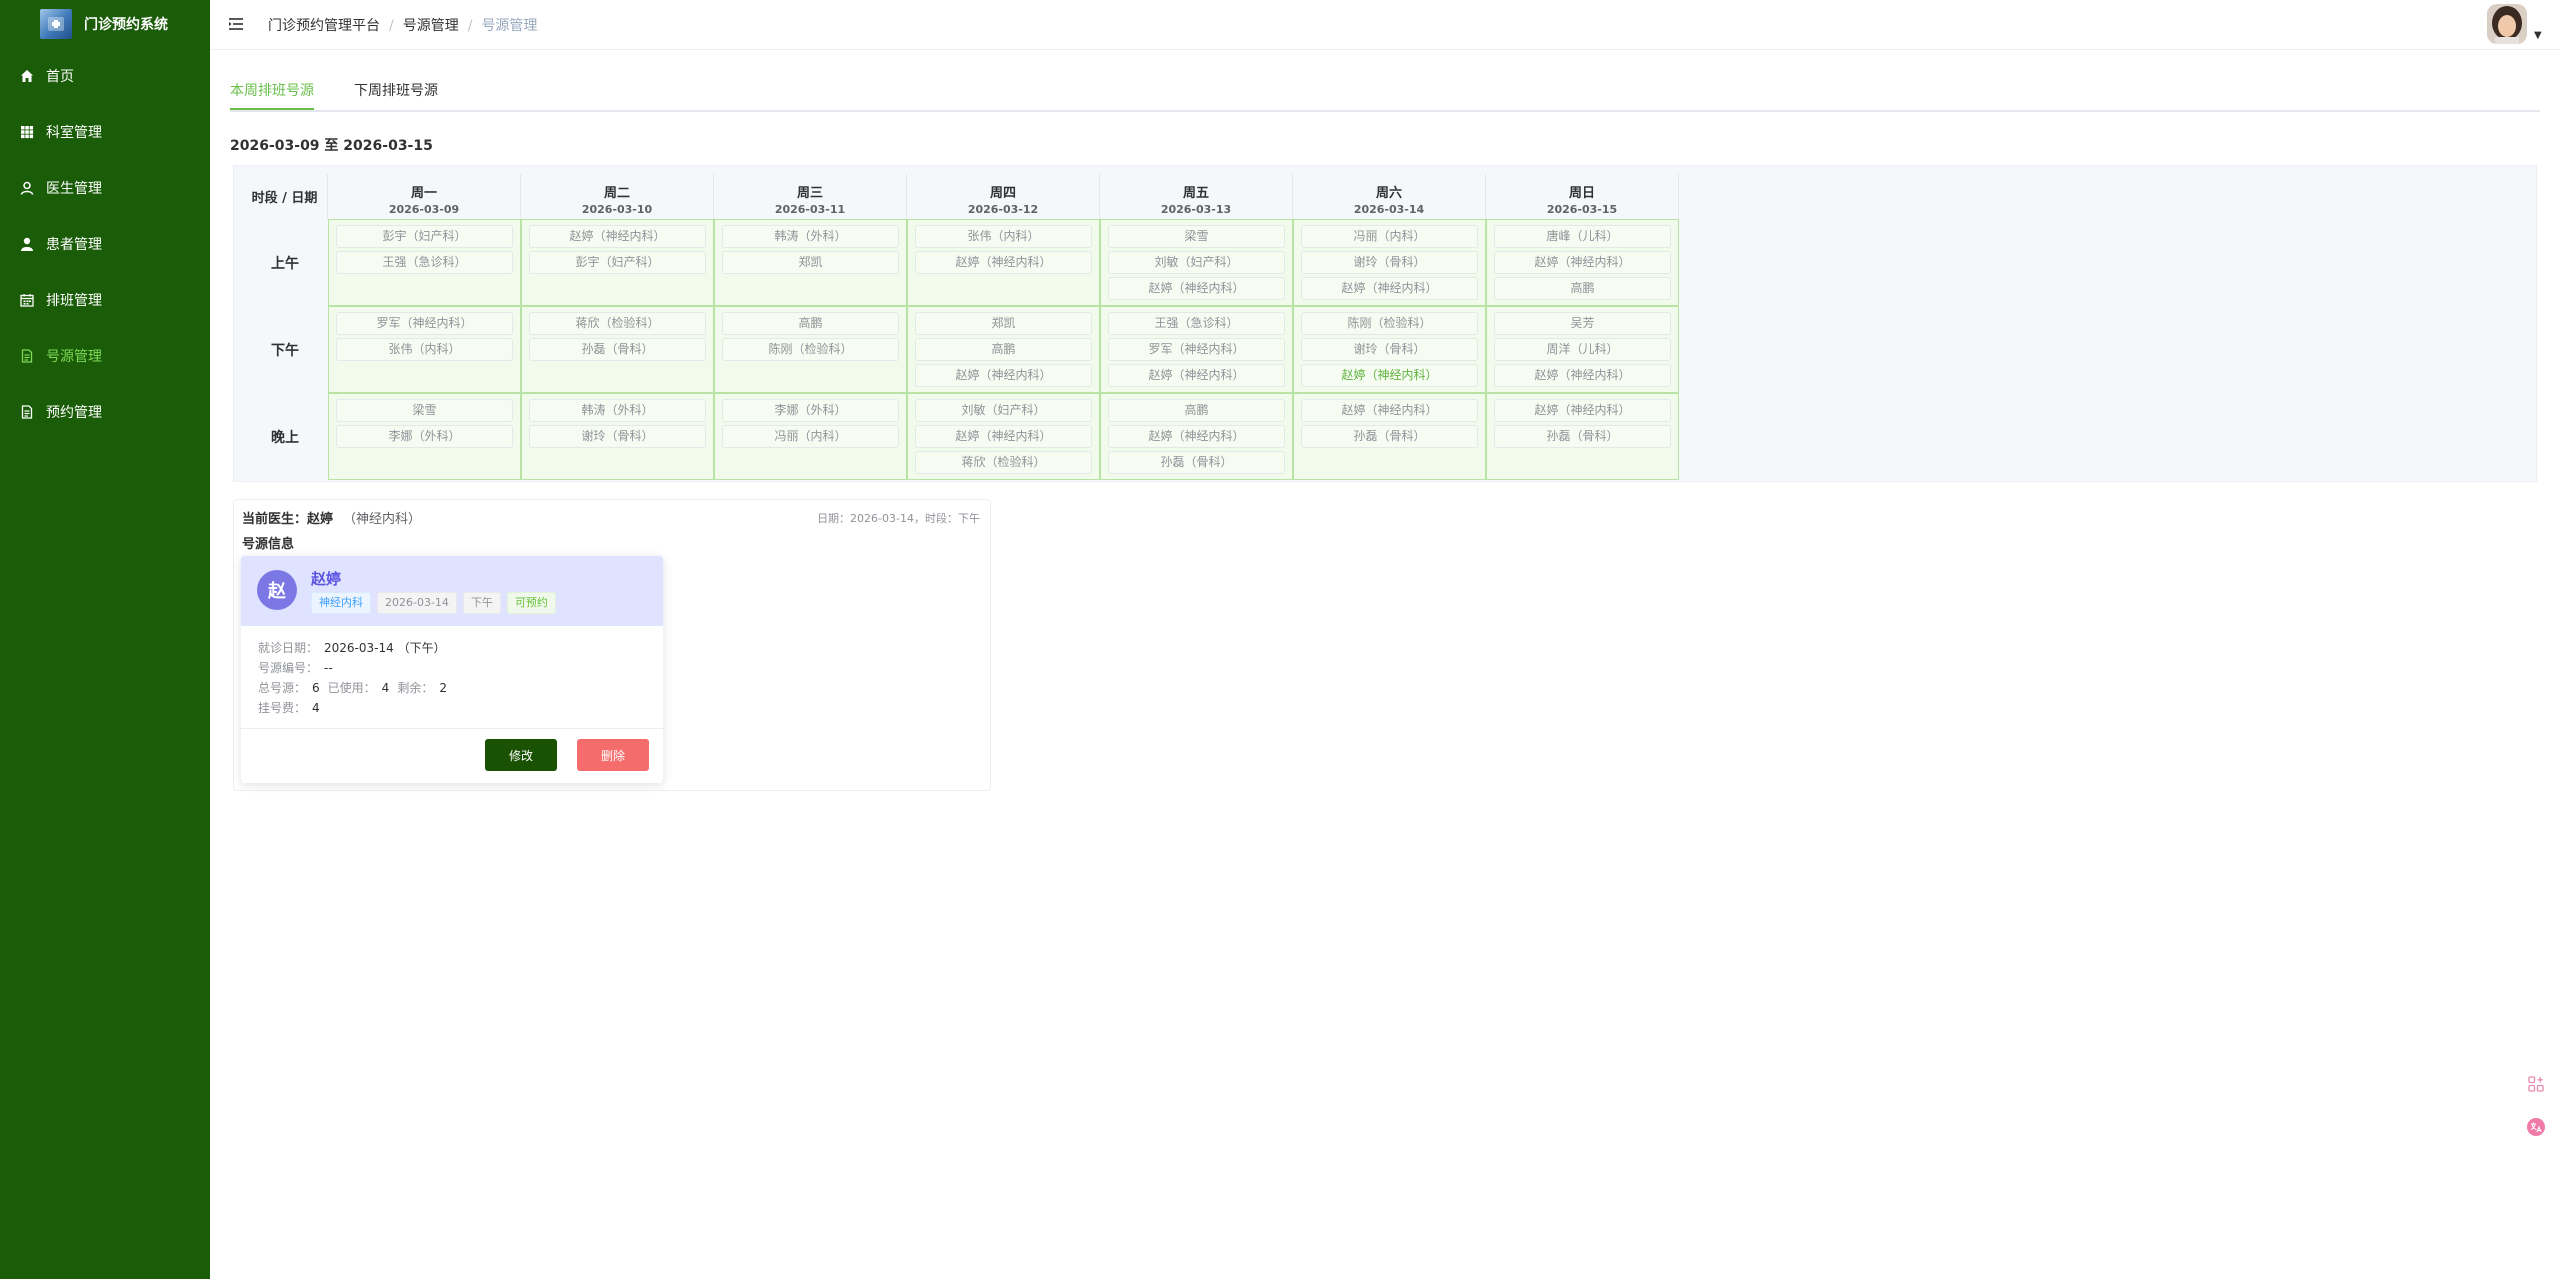 The height and width of the screenshot is (1279, 2560). Describe the element at coordinates (275, 519) in the screenshot. I see `current-doctor-label: 当前医生：` at that location.